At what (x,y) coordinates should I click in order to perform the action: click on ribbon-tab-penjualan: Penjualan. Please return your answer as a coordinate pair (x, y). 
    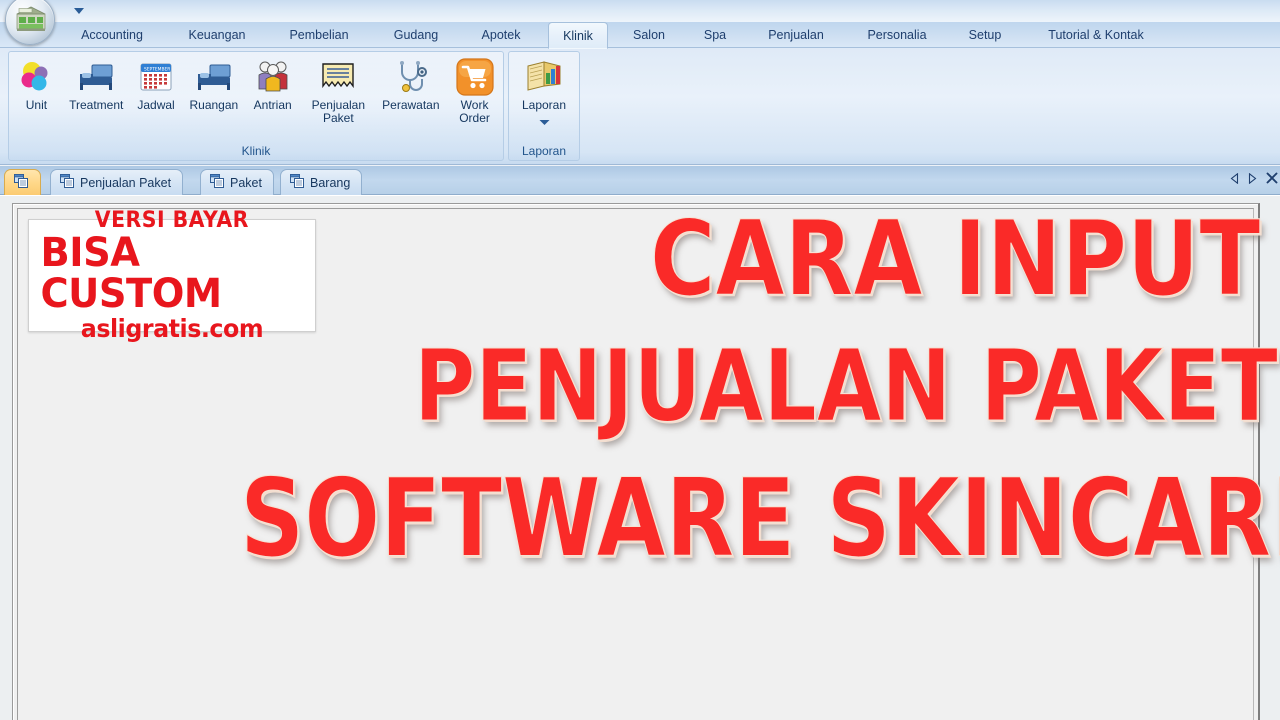
    Looking at the image, I should click on (796, 35).